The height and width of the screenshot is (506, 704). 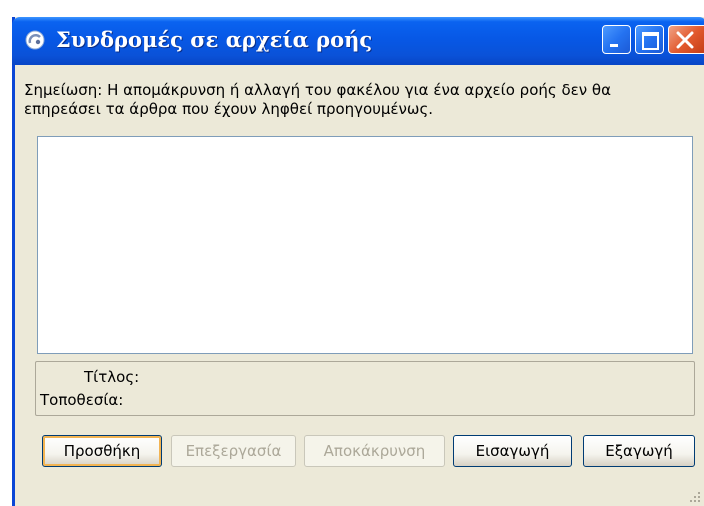 What do you see at coordinates (214, 39) in the screenshot?
I see `window-title: Συνδρομές σε αρχεία ροής` at bounding box center [214, 39].